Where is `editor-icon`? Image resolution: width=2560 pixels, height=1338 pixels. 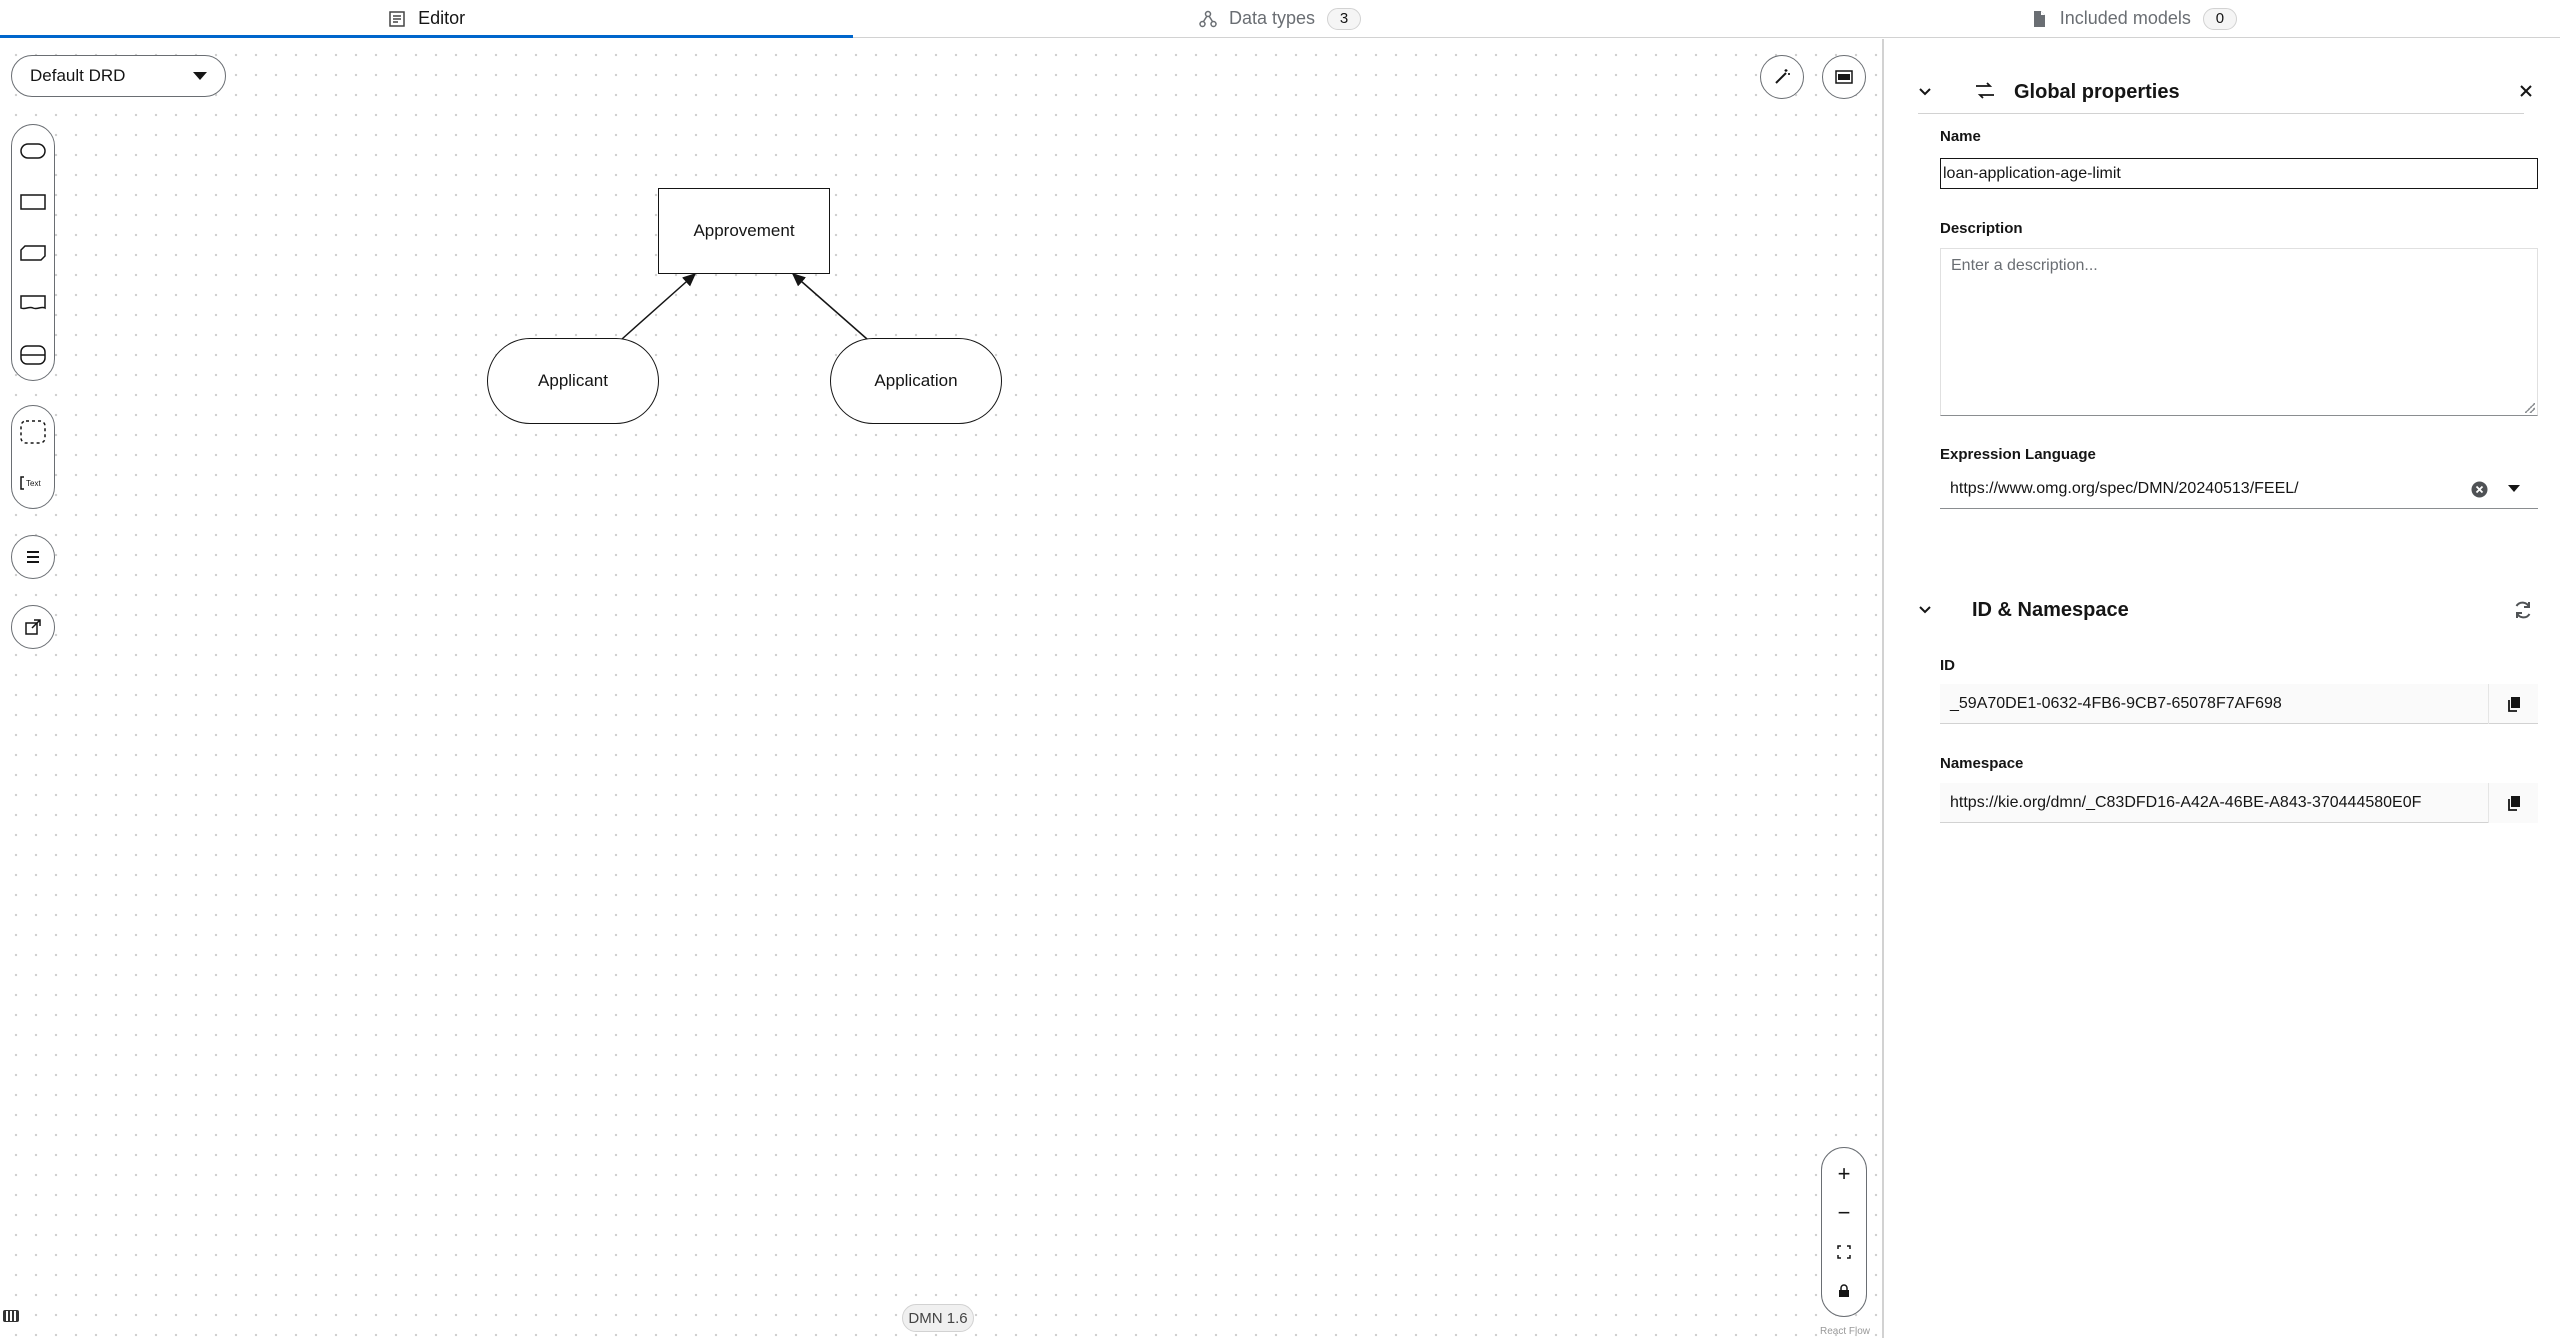
editor-icon is located at coordinates (397, 19).